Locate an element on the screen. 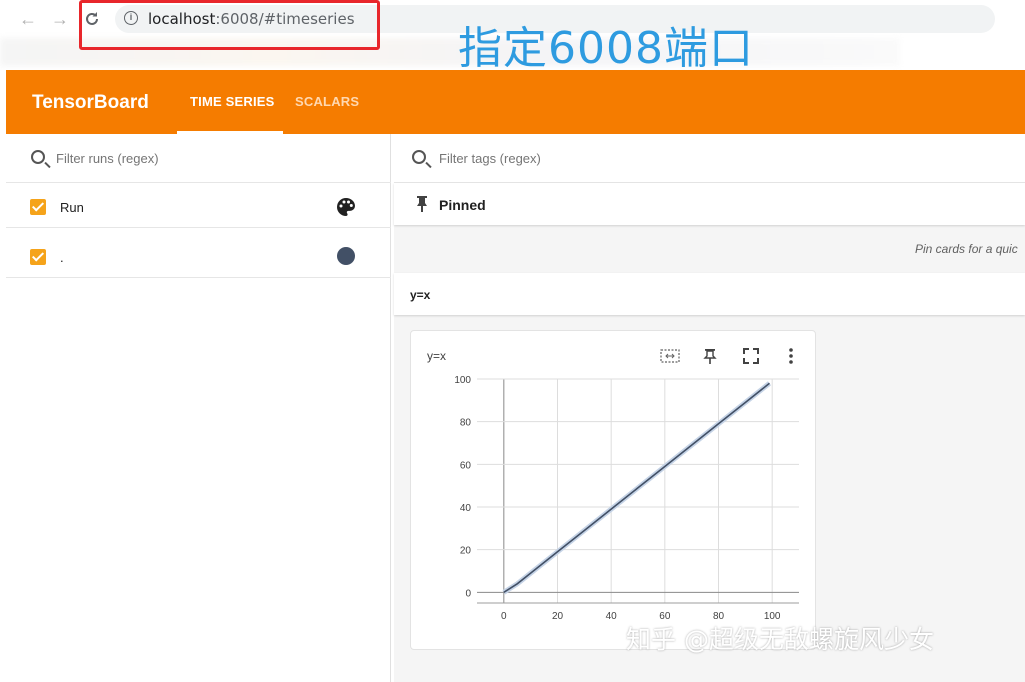 The width and height of the screenshot is (1025, 682). watermark-text: 知乎 @超级无敌螺旋风少女 is located at coordinates (780, 639).